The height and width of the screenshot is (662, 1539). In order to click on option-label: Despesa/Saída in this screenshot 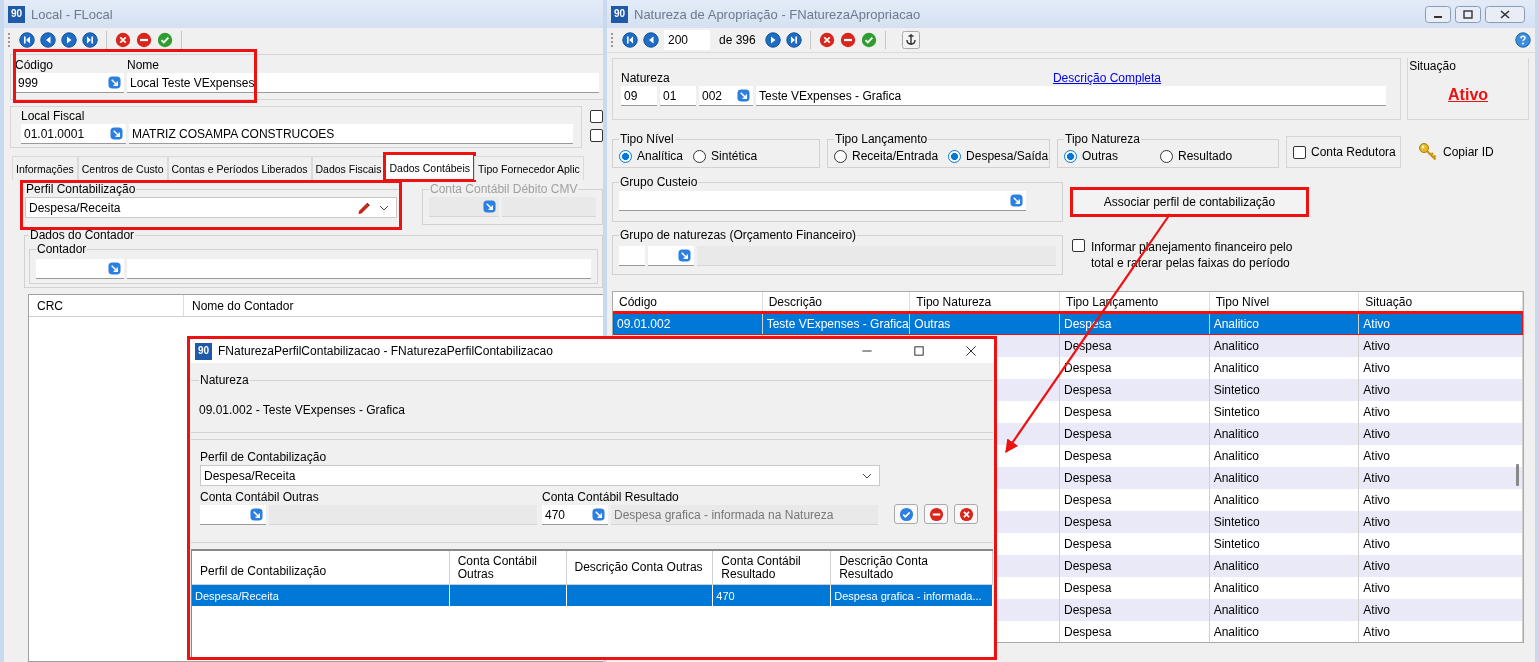, I will do `click(1007, 156)`.